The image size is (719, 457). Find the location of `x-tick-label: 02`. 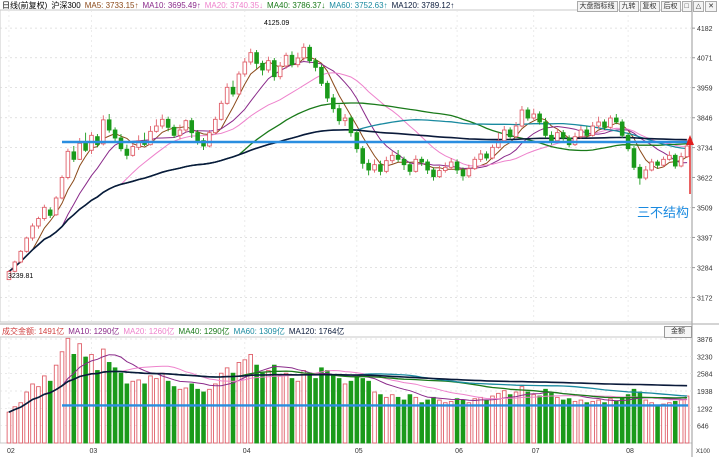

x-tick-label: 02 is located at coordinates (11, 451).